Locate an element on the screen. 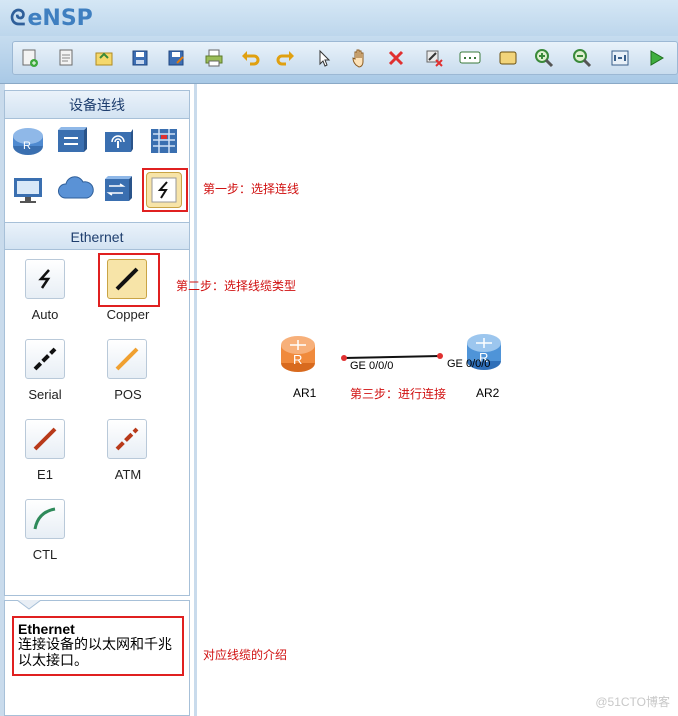 This screenshot has width=678, height=716. print-icon is located at coordinates (214, 58).